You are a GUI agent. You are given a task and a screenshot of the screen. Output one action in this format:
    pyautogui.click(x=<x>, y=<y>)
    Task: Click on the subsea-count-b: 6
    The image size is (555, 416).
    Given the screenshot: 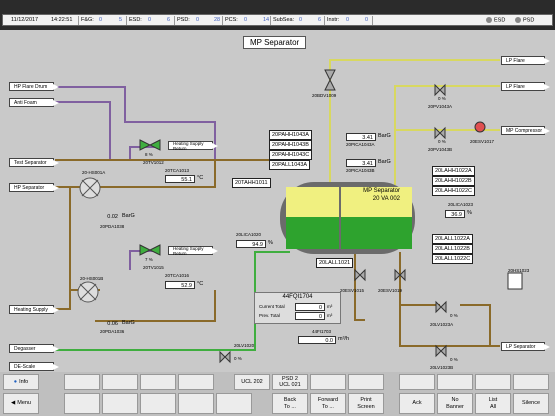 What is the action you would take?
    pyautogui.click(x=320, y=20)
    